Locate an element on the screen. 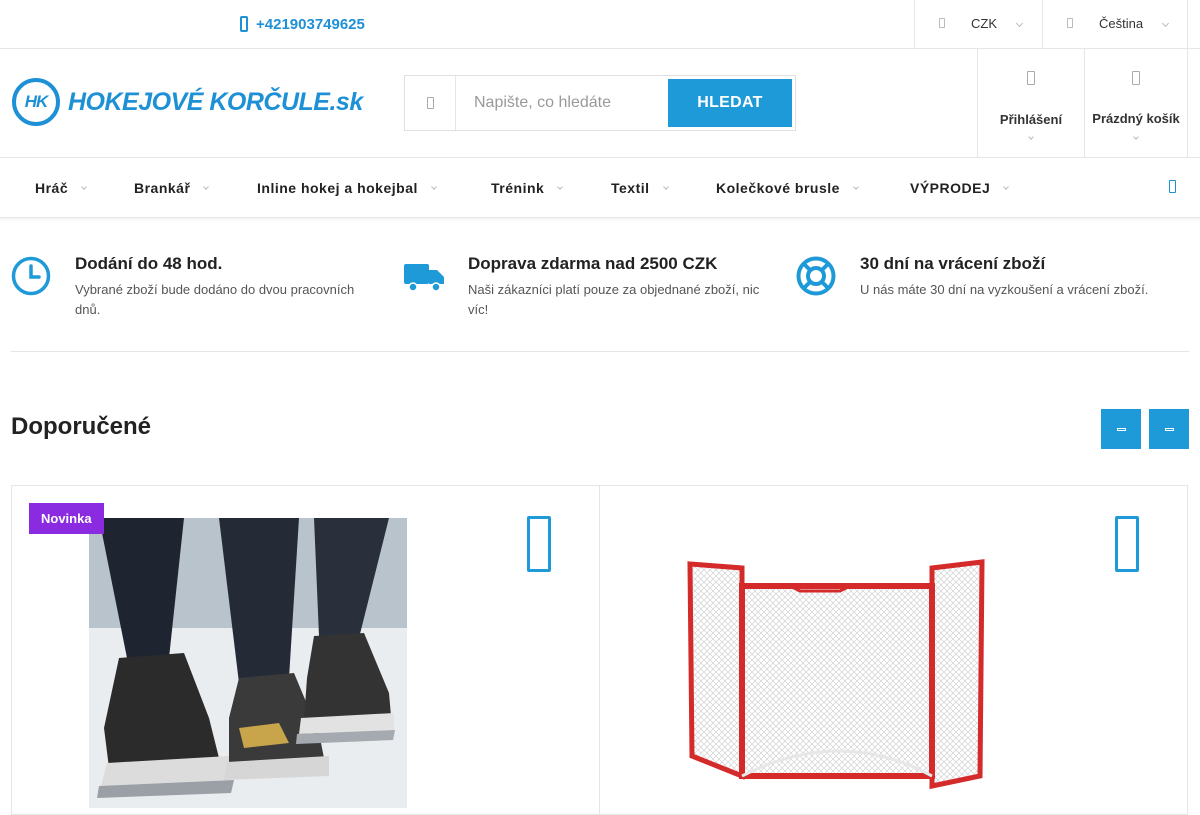 The height and width of the screenshot is (815, 1200). cart-icon is located at coordinates (1136, 78).